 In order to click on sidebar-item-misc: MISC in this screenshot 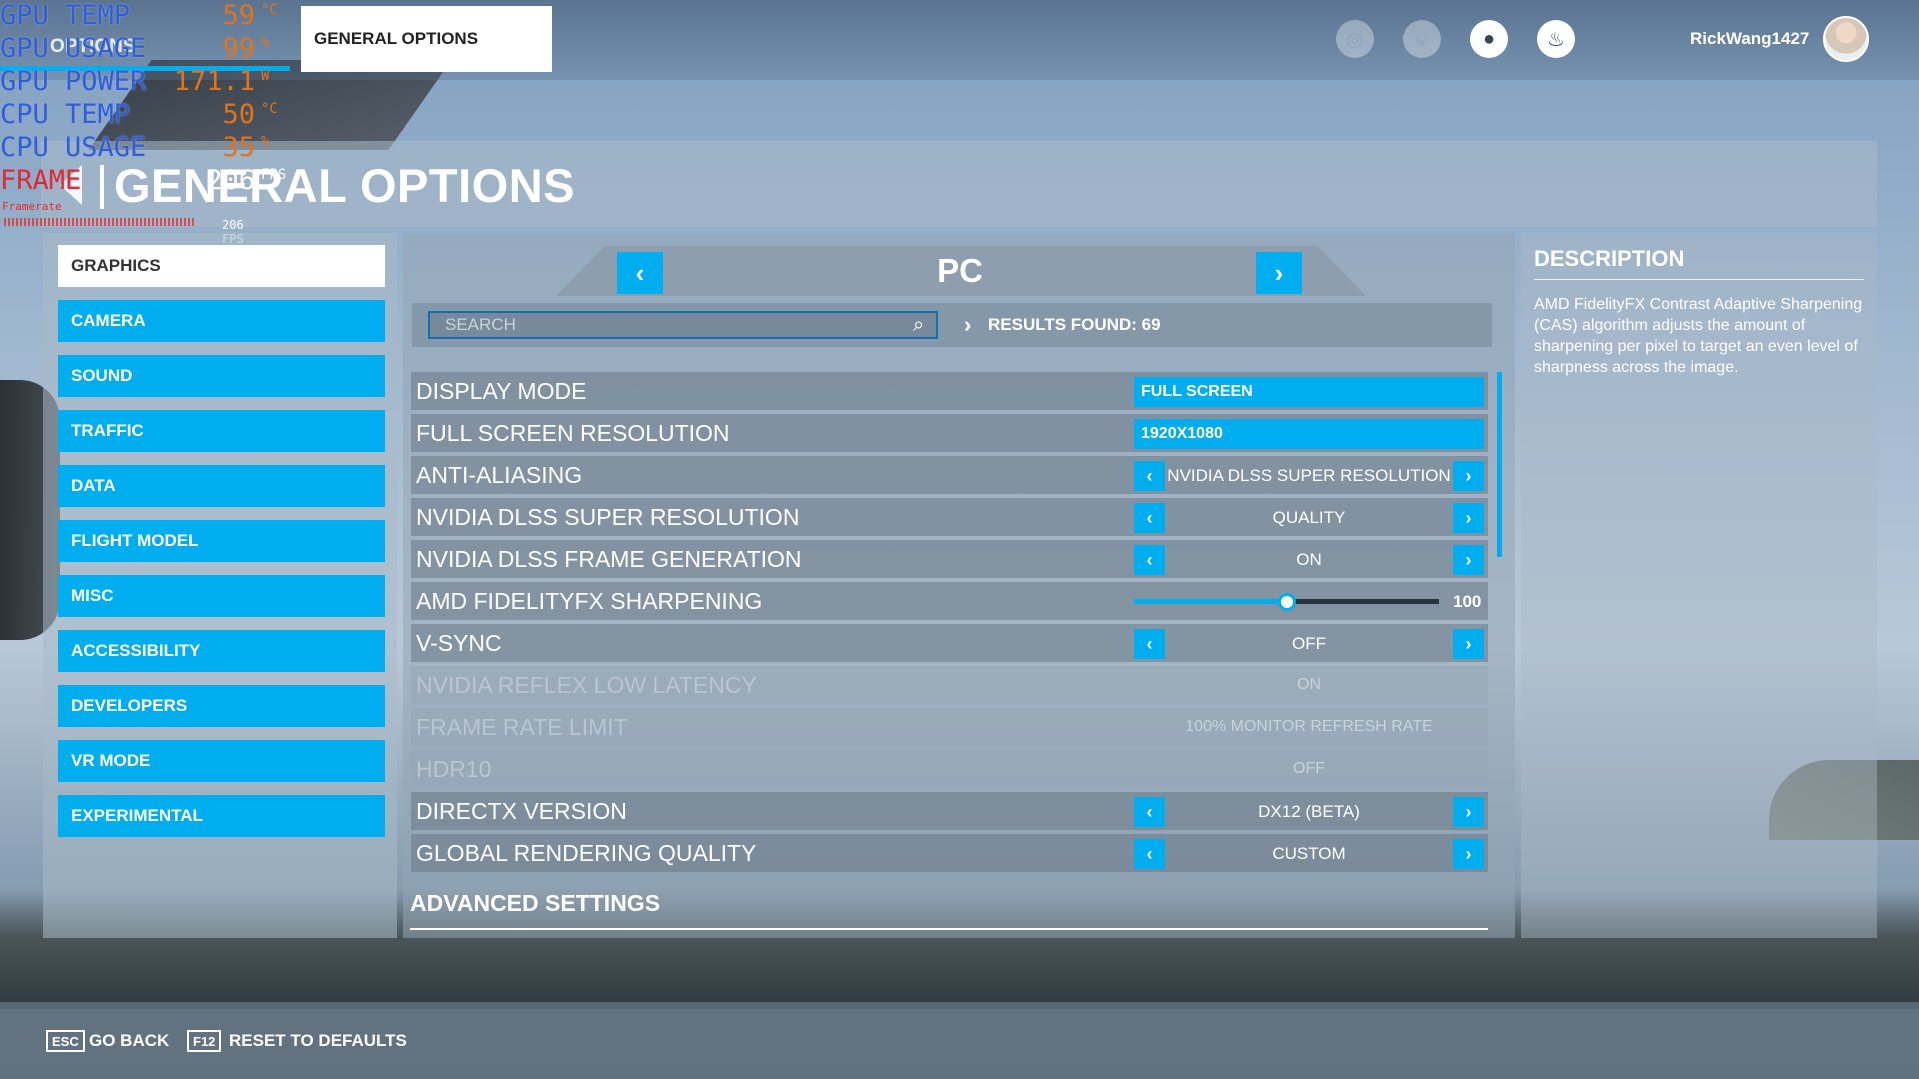, I will do `click(221, 596)`.